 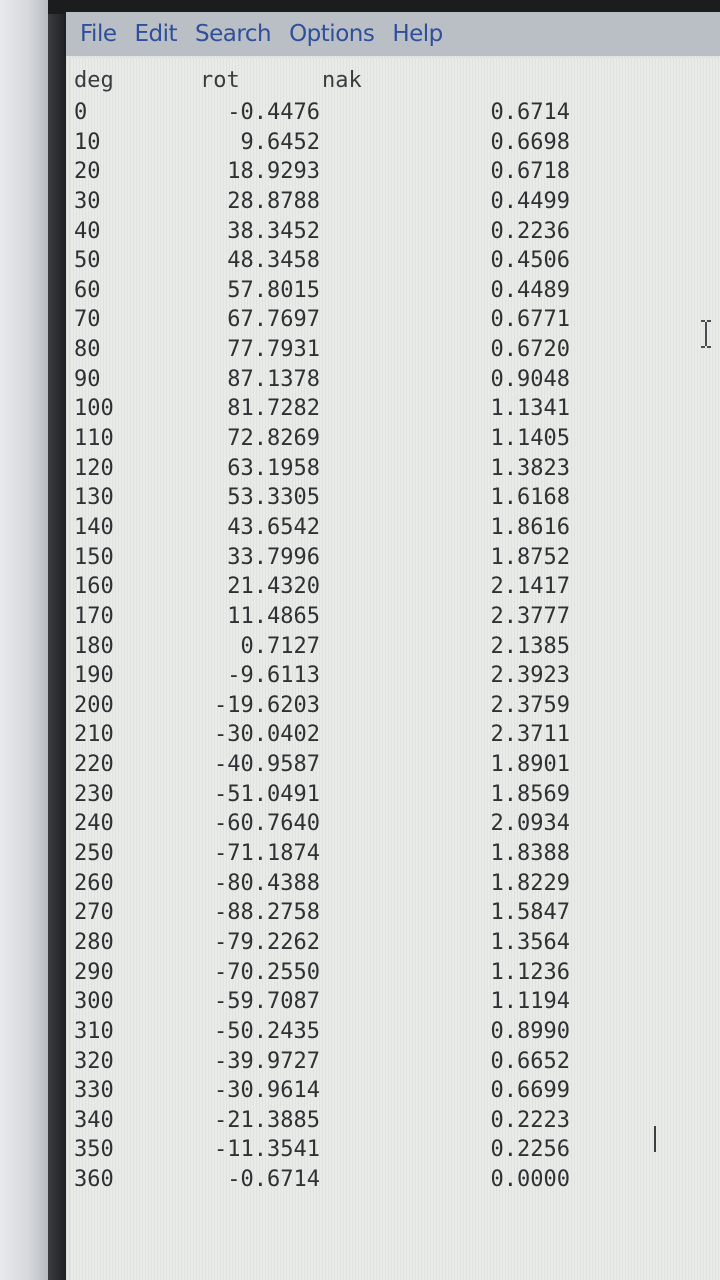 What do you see at coordinates (395, 352) in the screenshot?
I see `table-row: 80 77.7931 0.6720` at bounding box center [395, 352].